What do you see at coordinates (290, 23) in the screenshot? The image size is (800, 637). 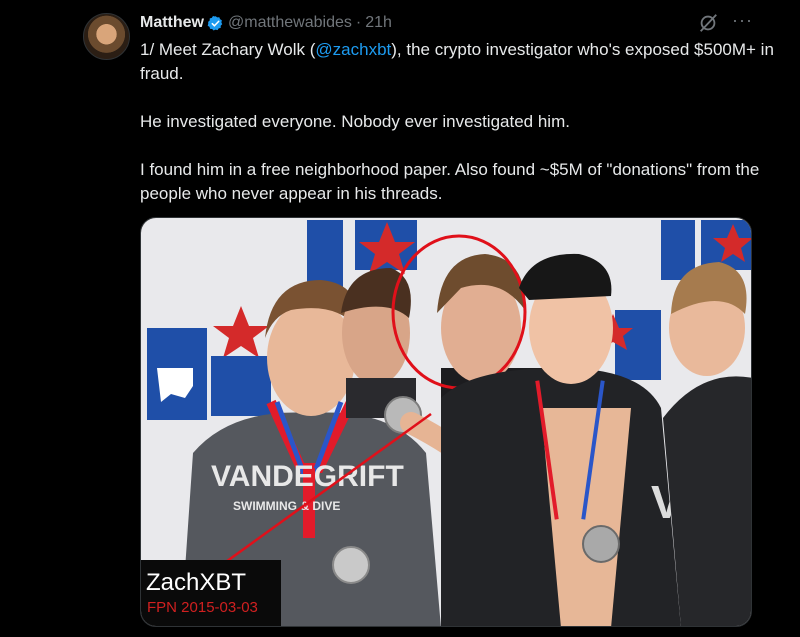 I see `author-handle: @matthewabides` at bounding box center [290, 23].